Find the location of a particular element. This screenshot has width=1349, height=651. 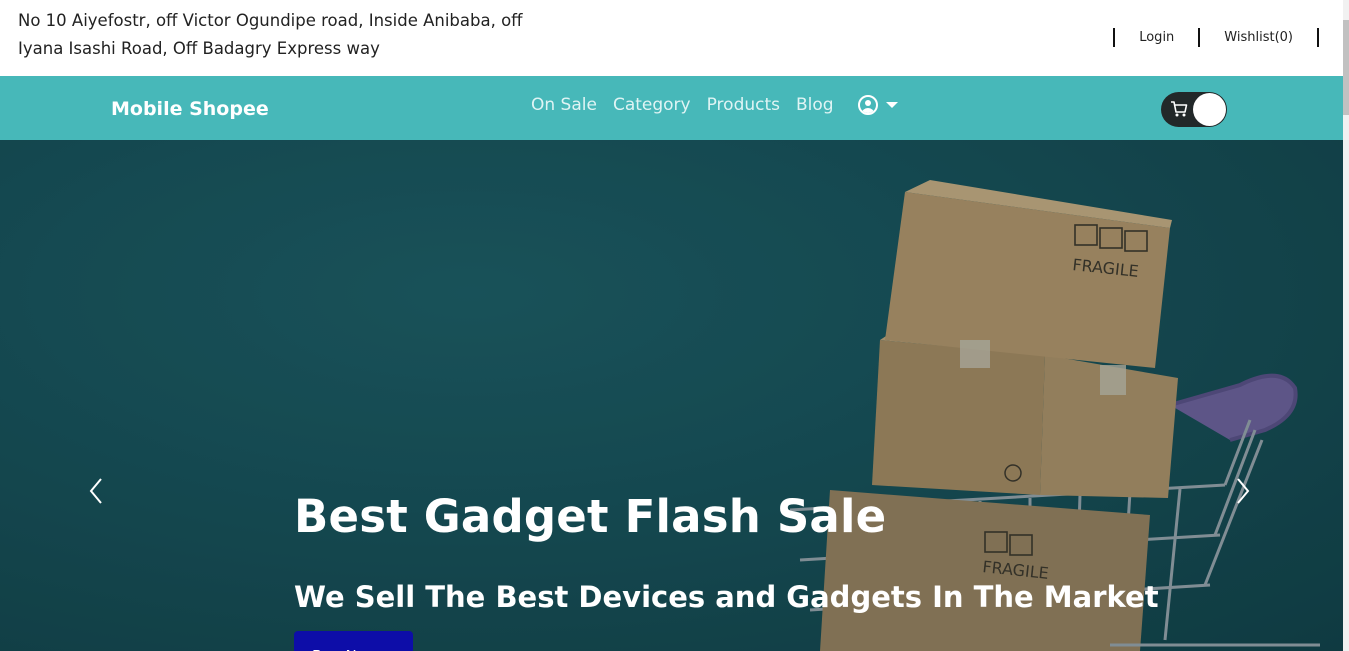

page-scrollbar is located at coordinates (1346, 325).